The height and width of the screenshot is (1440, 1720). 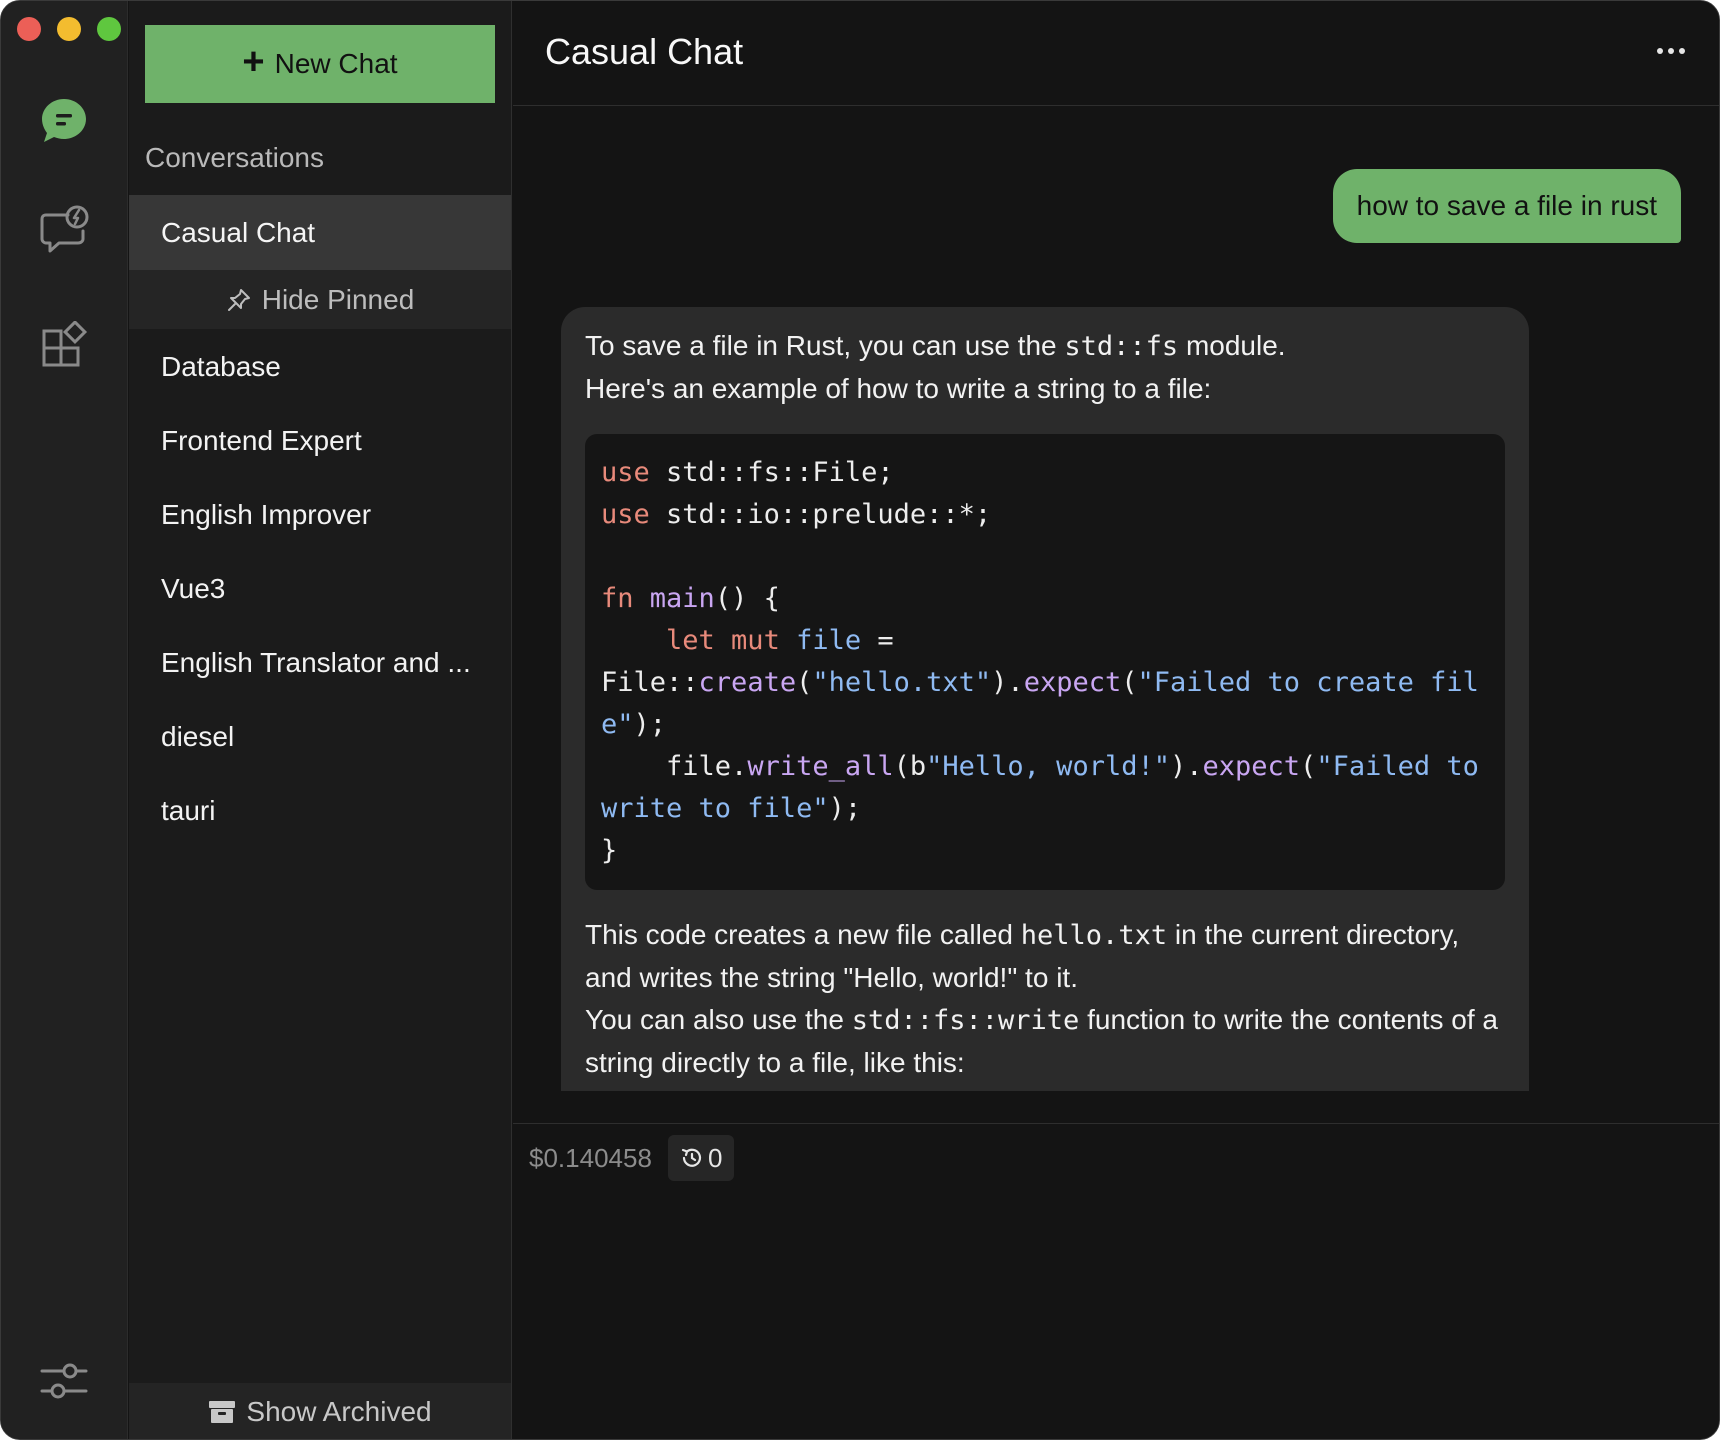 What do you see at coordinates (1232, 345) in the screenshot?
I see `text-span: module.` at bounding box center [1232, 345].